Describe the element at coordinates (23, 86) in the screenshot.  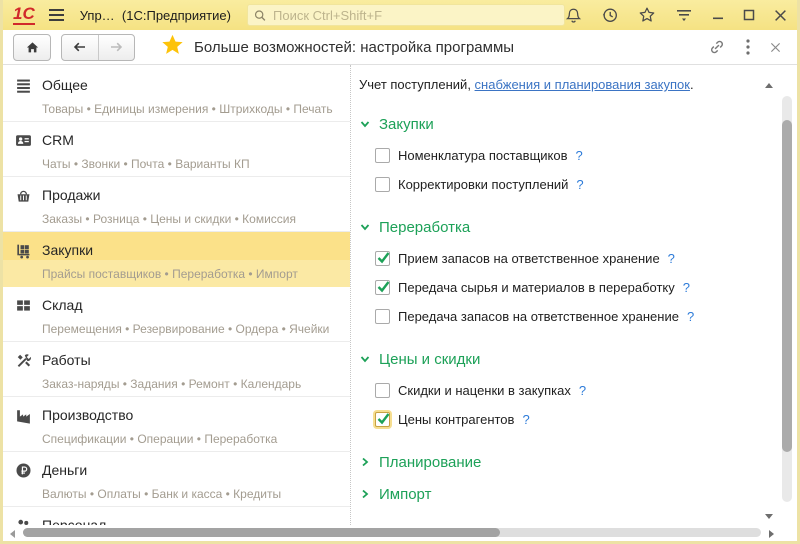
I see `list-icon` at that location.